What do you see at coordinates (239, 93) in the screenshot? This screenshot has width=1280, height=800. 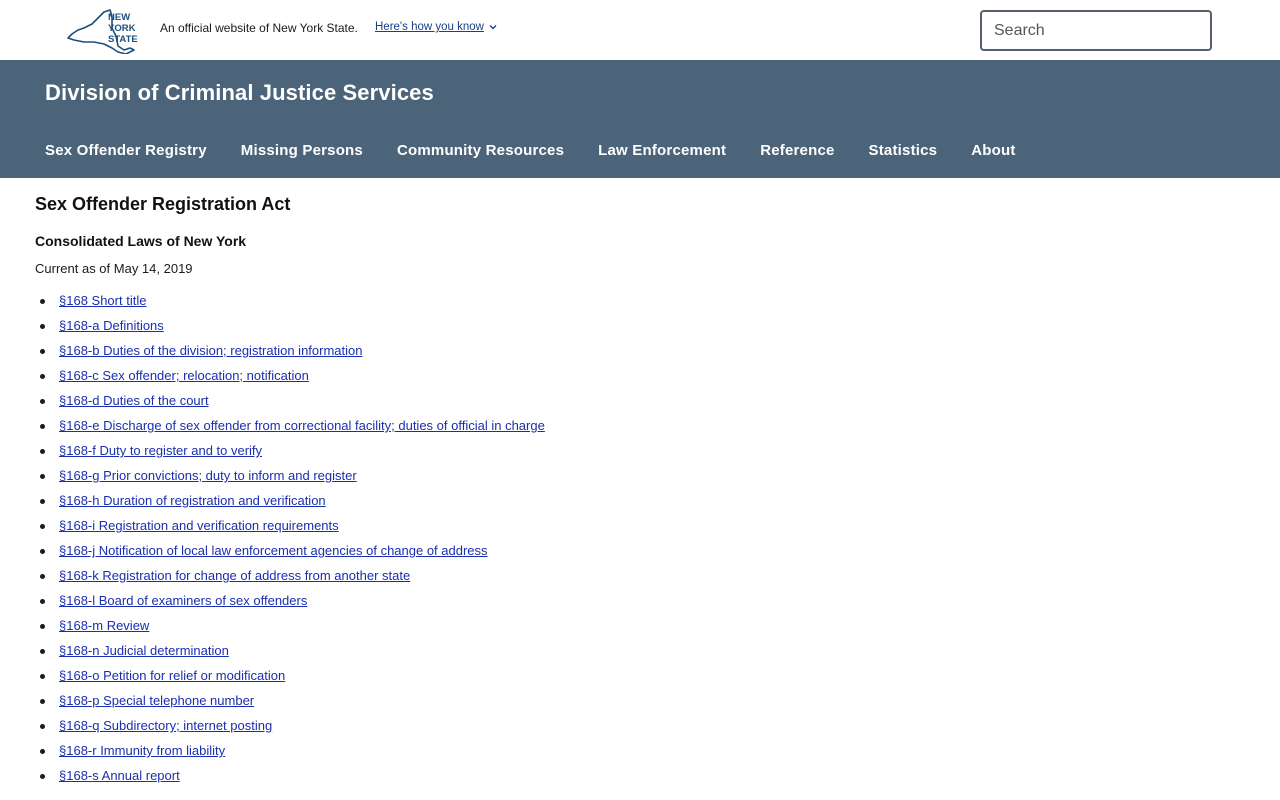 I see `agency-title: Division of Criminal Justice Services` at bounding box center [239, 93].